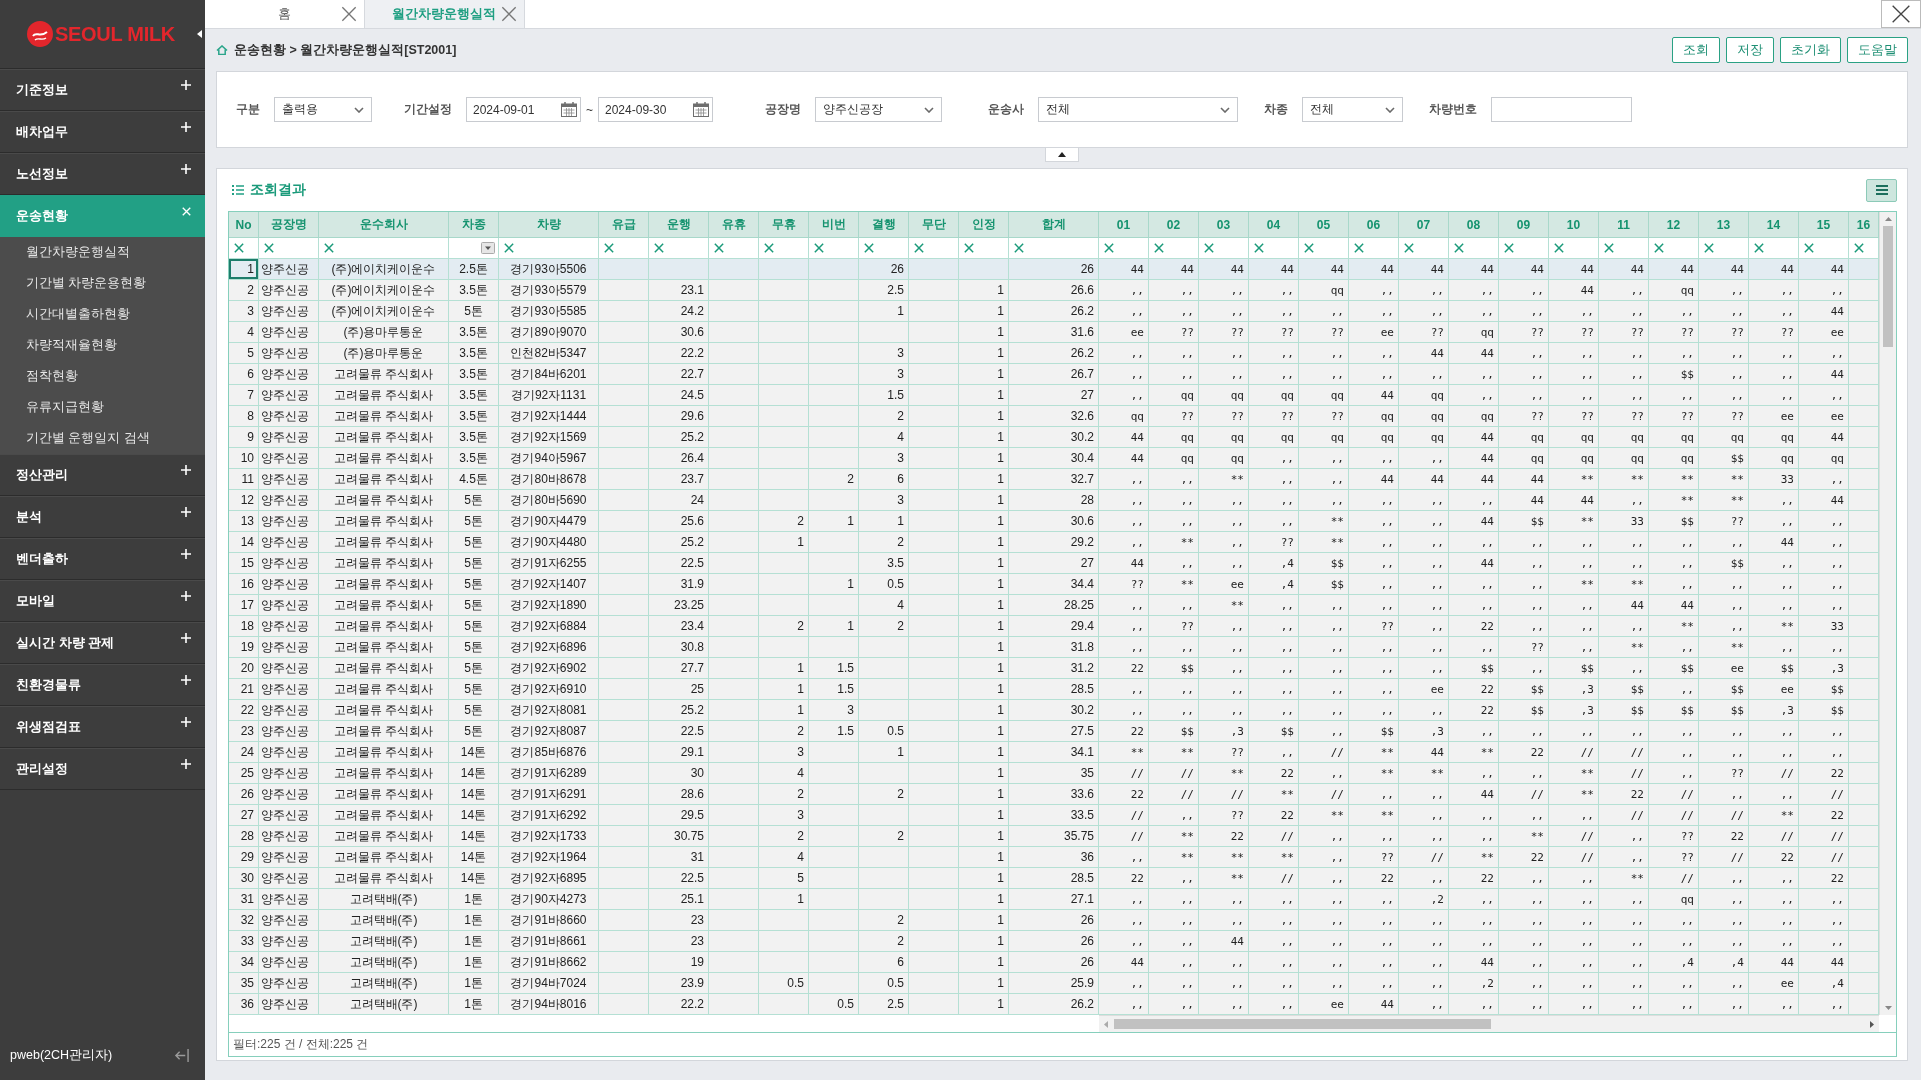 This screenshot has height=1080, width=1921. I want to click on table-row: 33 양주신공 고려택배(주) 1톤 경기91바8661 23 2 1 26 ,, ,, 44 ,, ,, ,, ,, ,, ,, ,, ,, ,, ,, ,, ,,, so click(1054, 941).